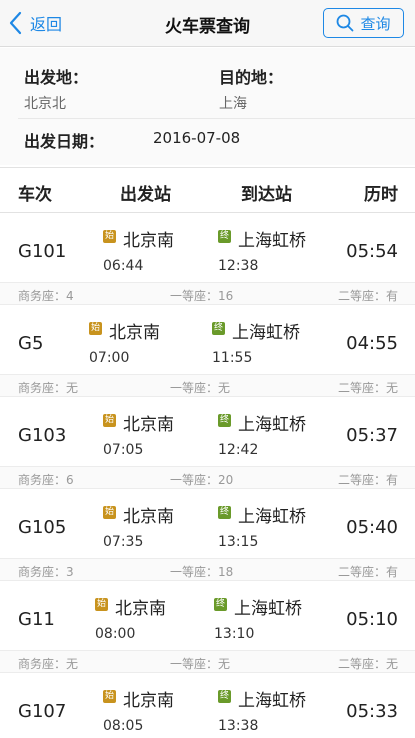 Image resolution: width=415 pixels, height=738 pixels. Describe the element at coordinates (196, 138) in the screenshot. I see `date-field: 2016-07-08` at that location.